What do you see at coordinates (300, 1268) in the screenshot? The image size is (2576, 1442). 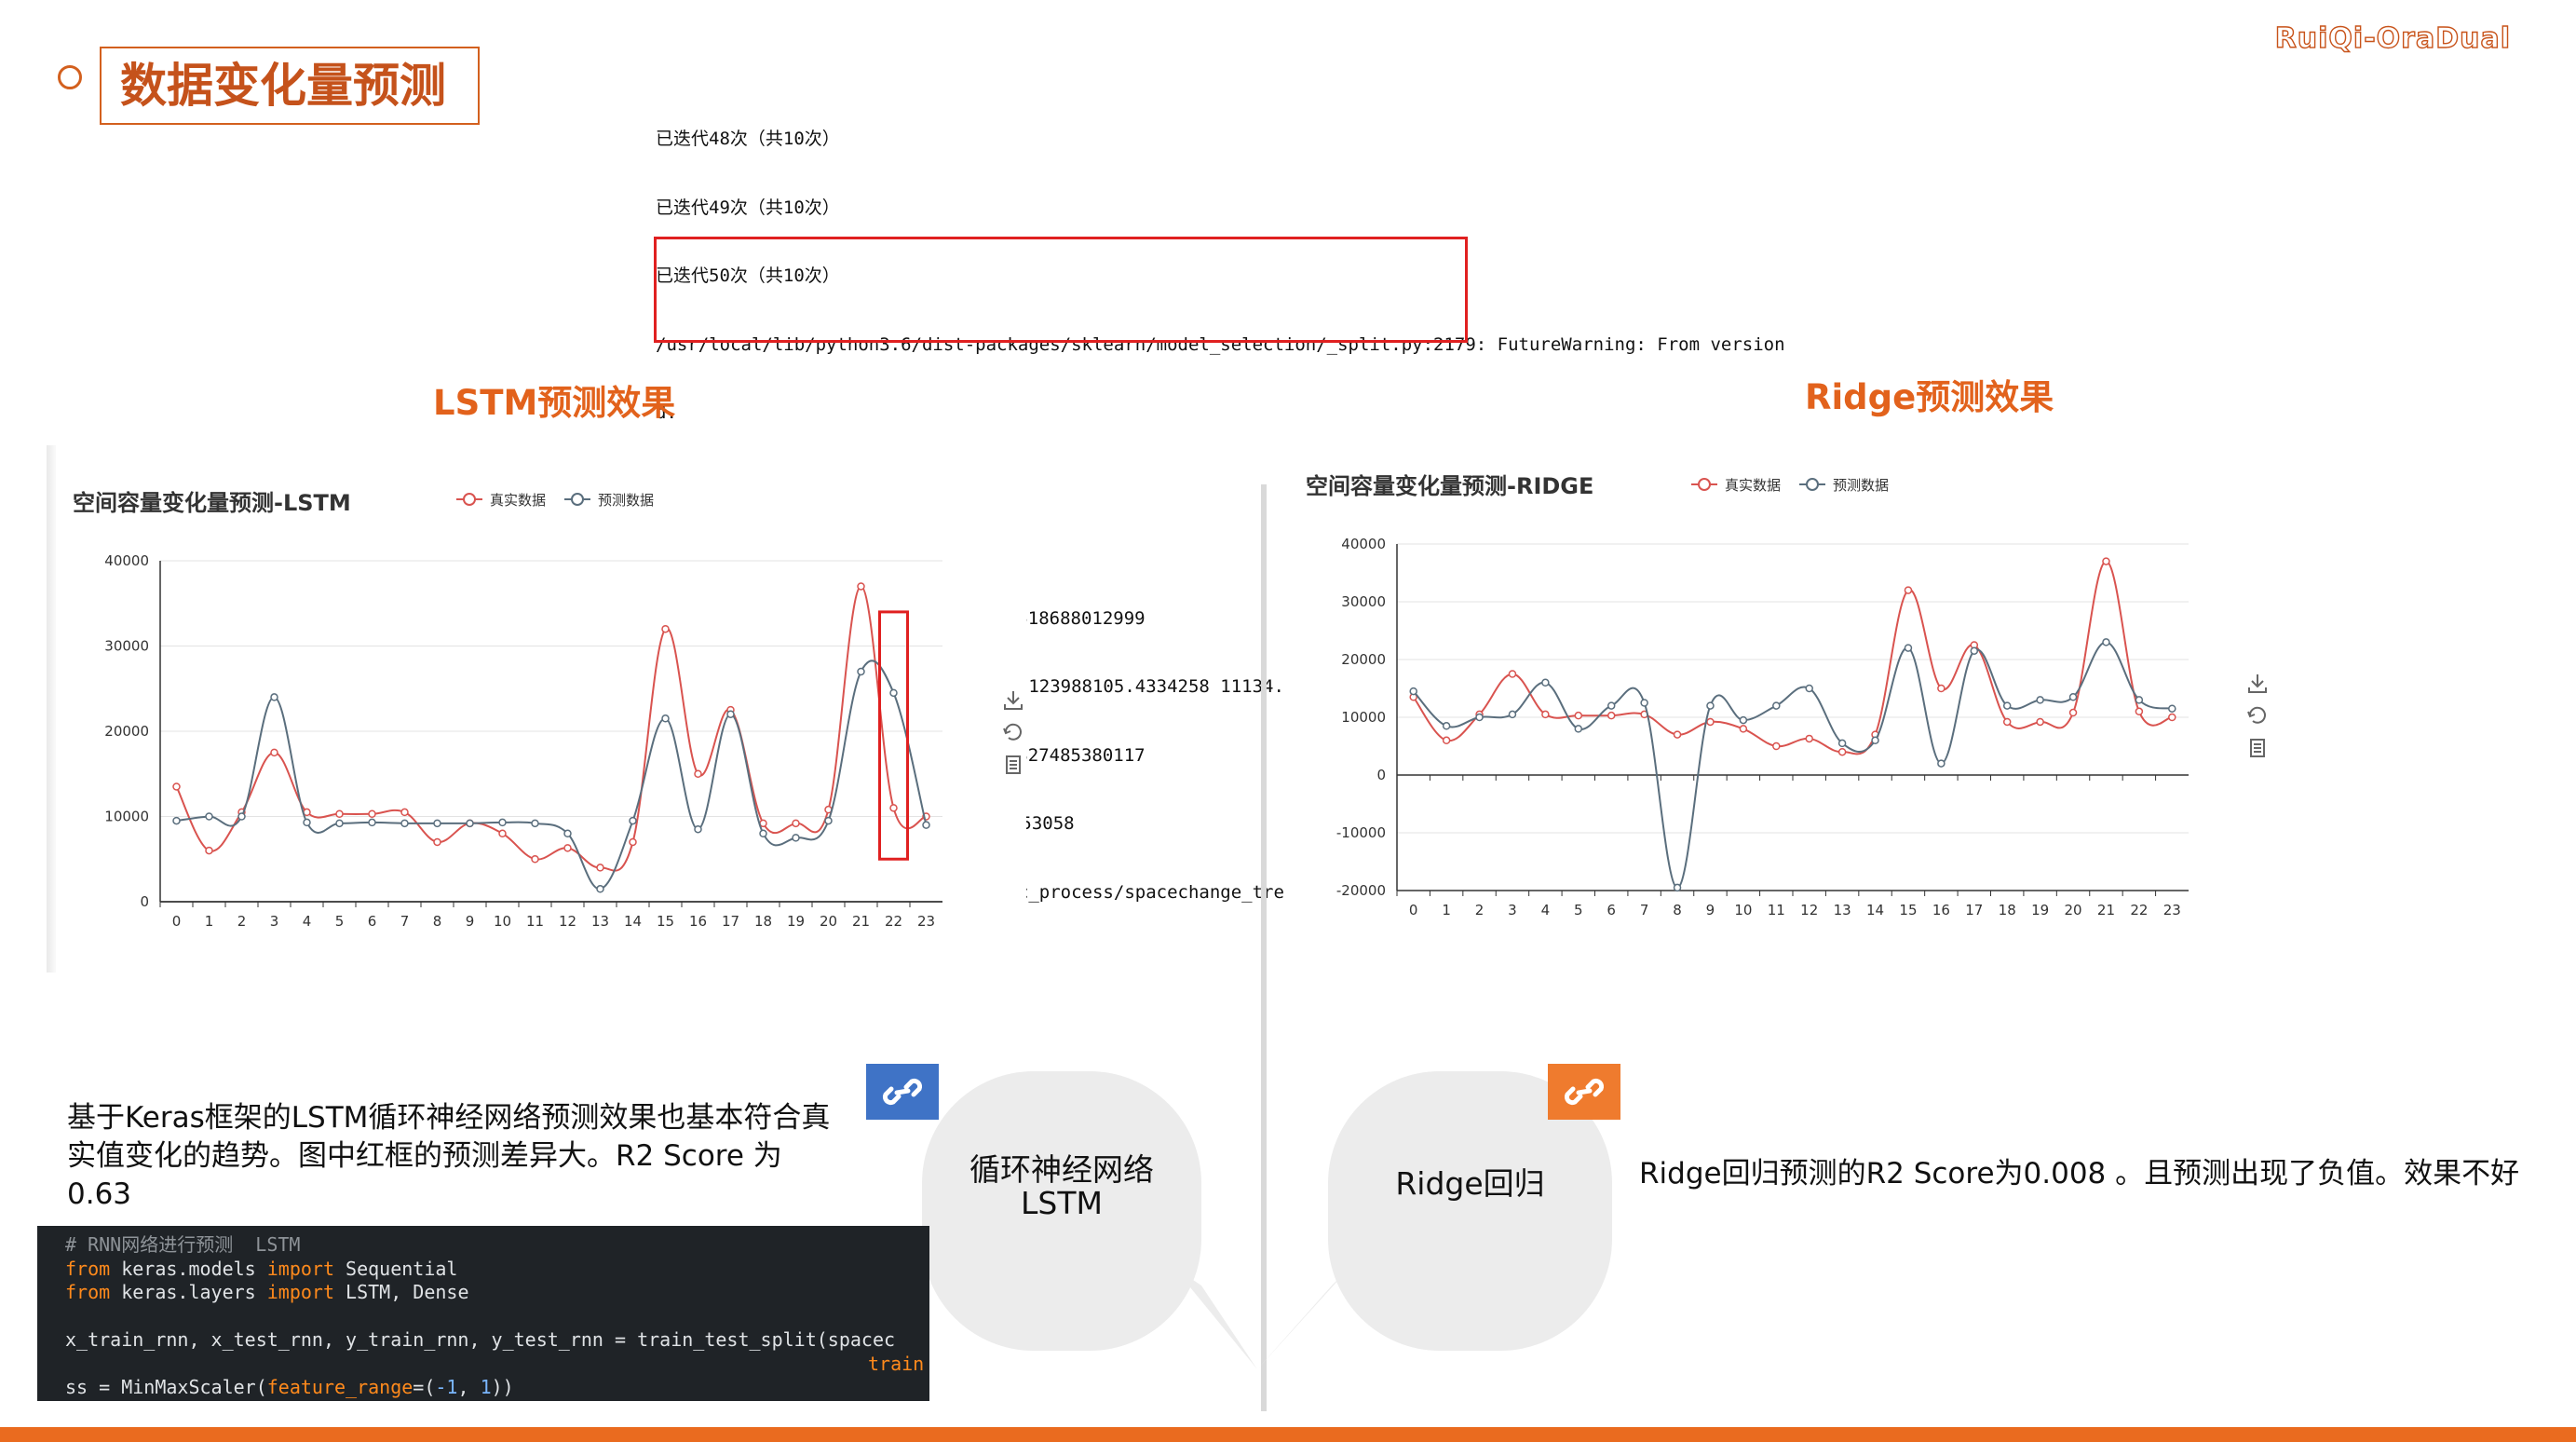 I see `code-keyword: import` at bounding box center [300, 1268].